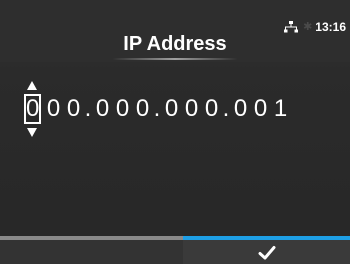 Image resolution: width=350 pixels, height=264 pixels. Describe the element at coordinates (175, 44) in the screenshot. I see `page-title: IP Address` at that location.